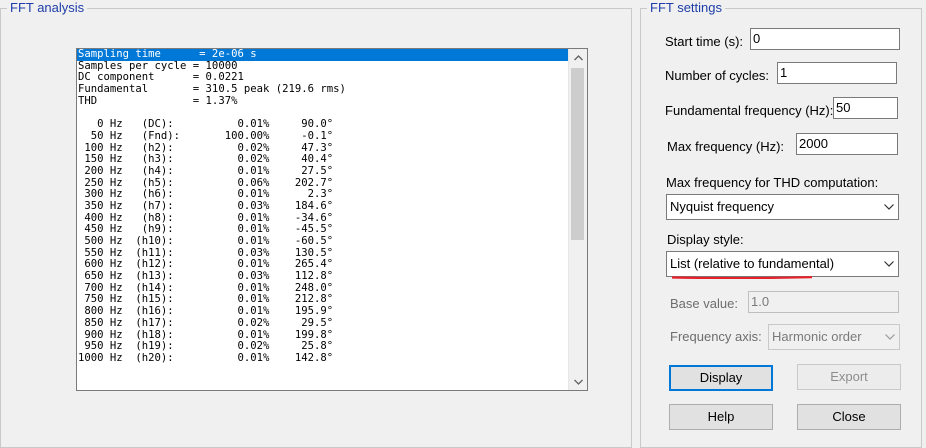  What do you see at coordinates (323, 89) in the screenshot?
I see `list-item: Fundamental = 310.5 peak (219.6 rms)` at bounding box center [323, 89].